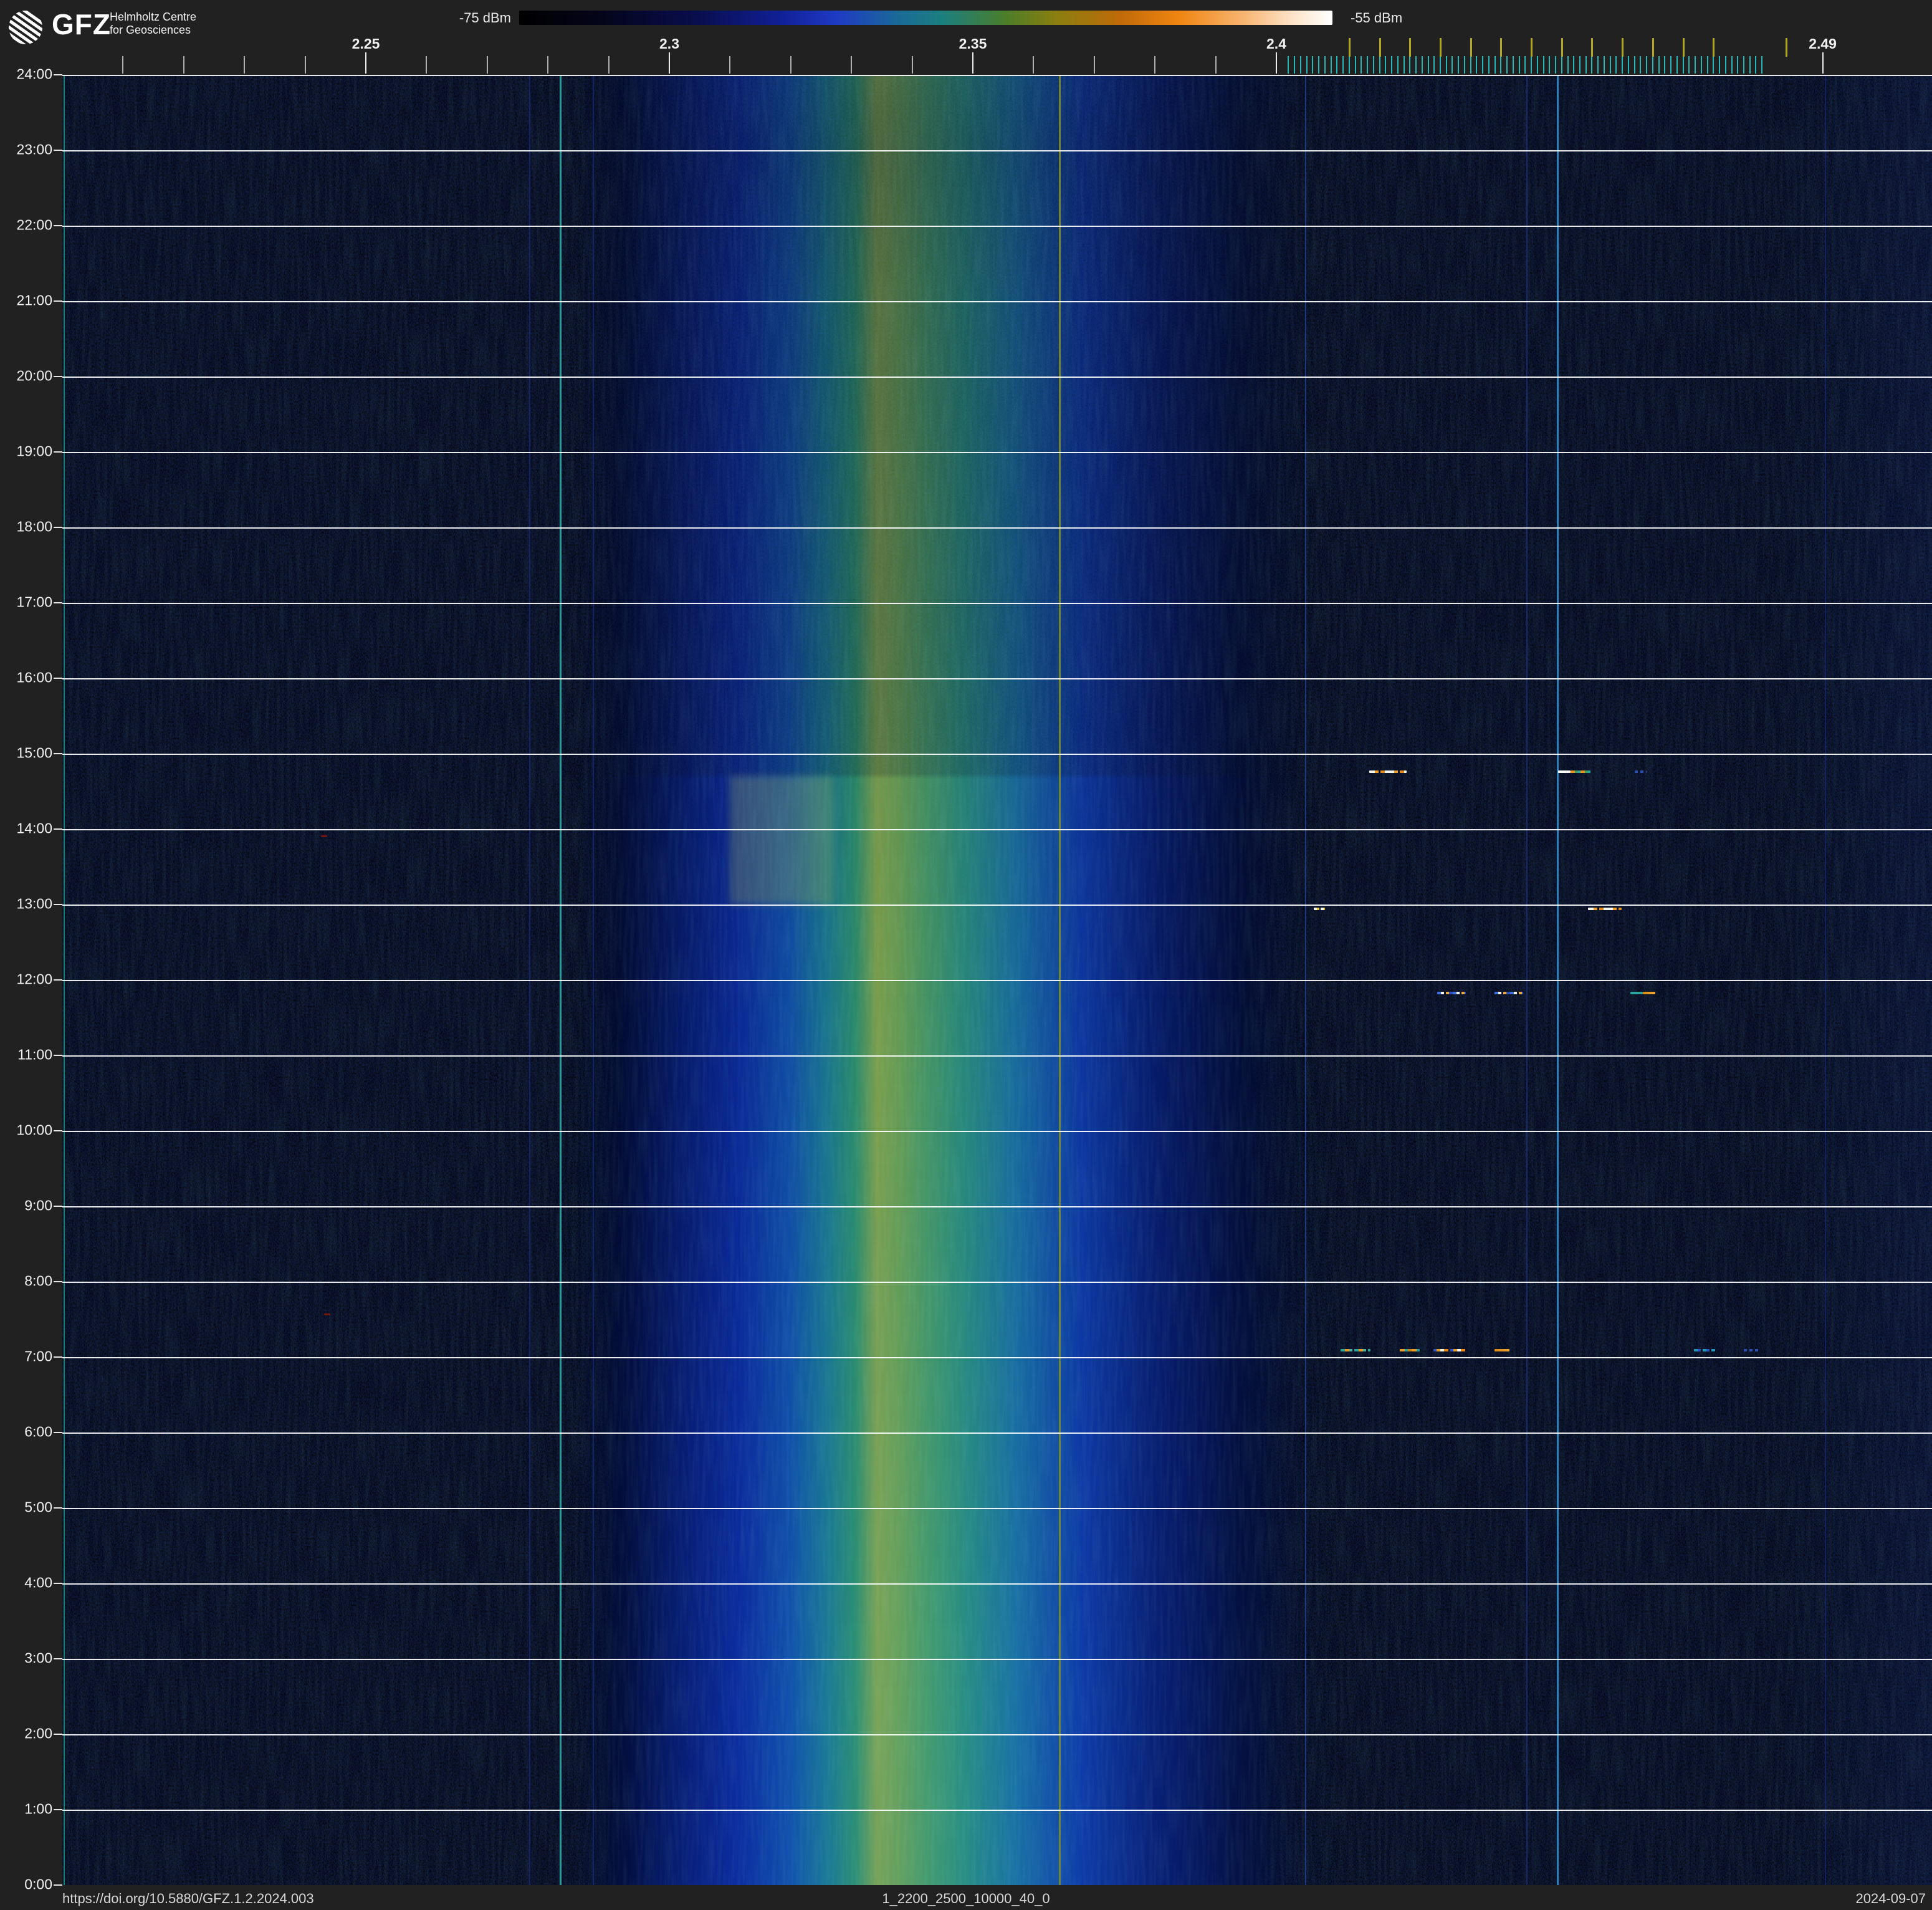  Describe the element at coordinates (38, 1582) in the screenshot. I see `time-tick-label: 4:00` at that location.